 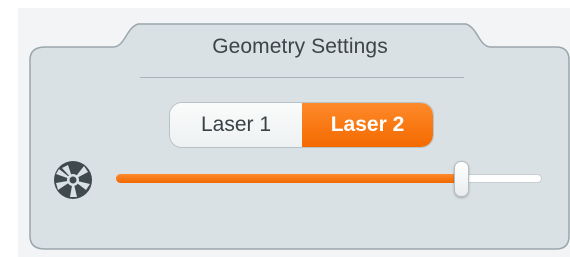 I want to click on laser-2-segment: Laser 2, so click(x=367, y=125).